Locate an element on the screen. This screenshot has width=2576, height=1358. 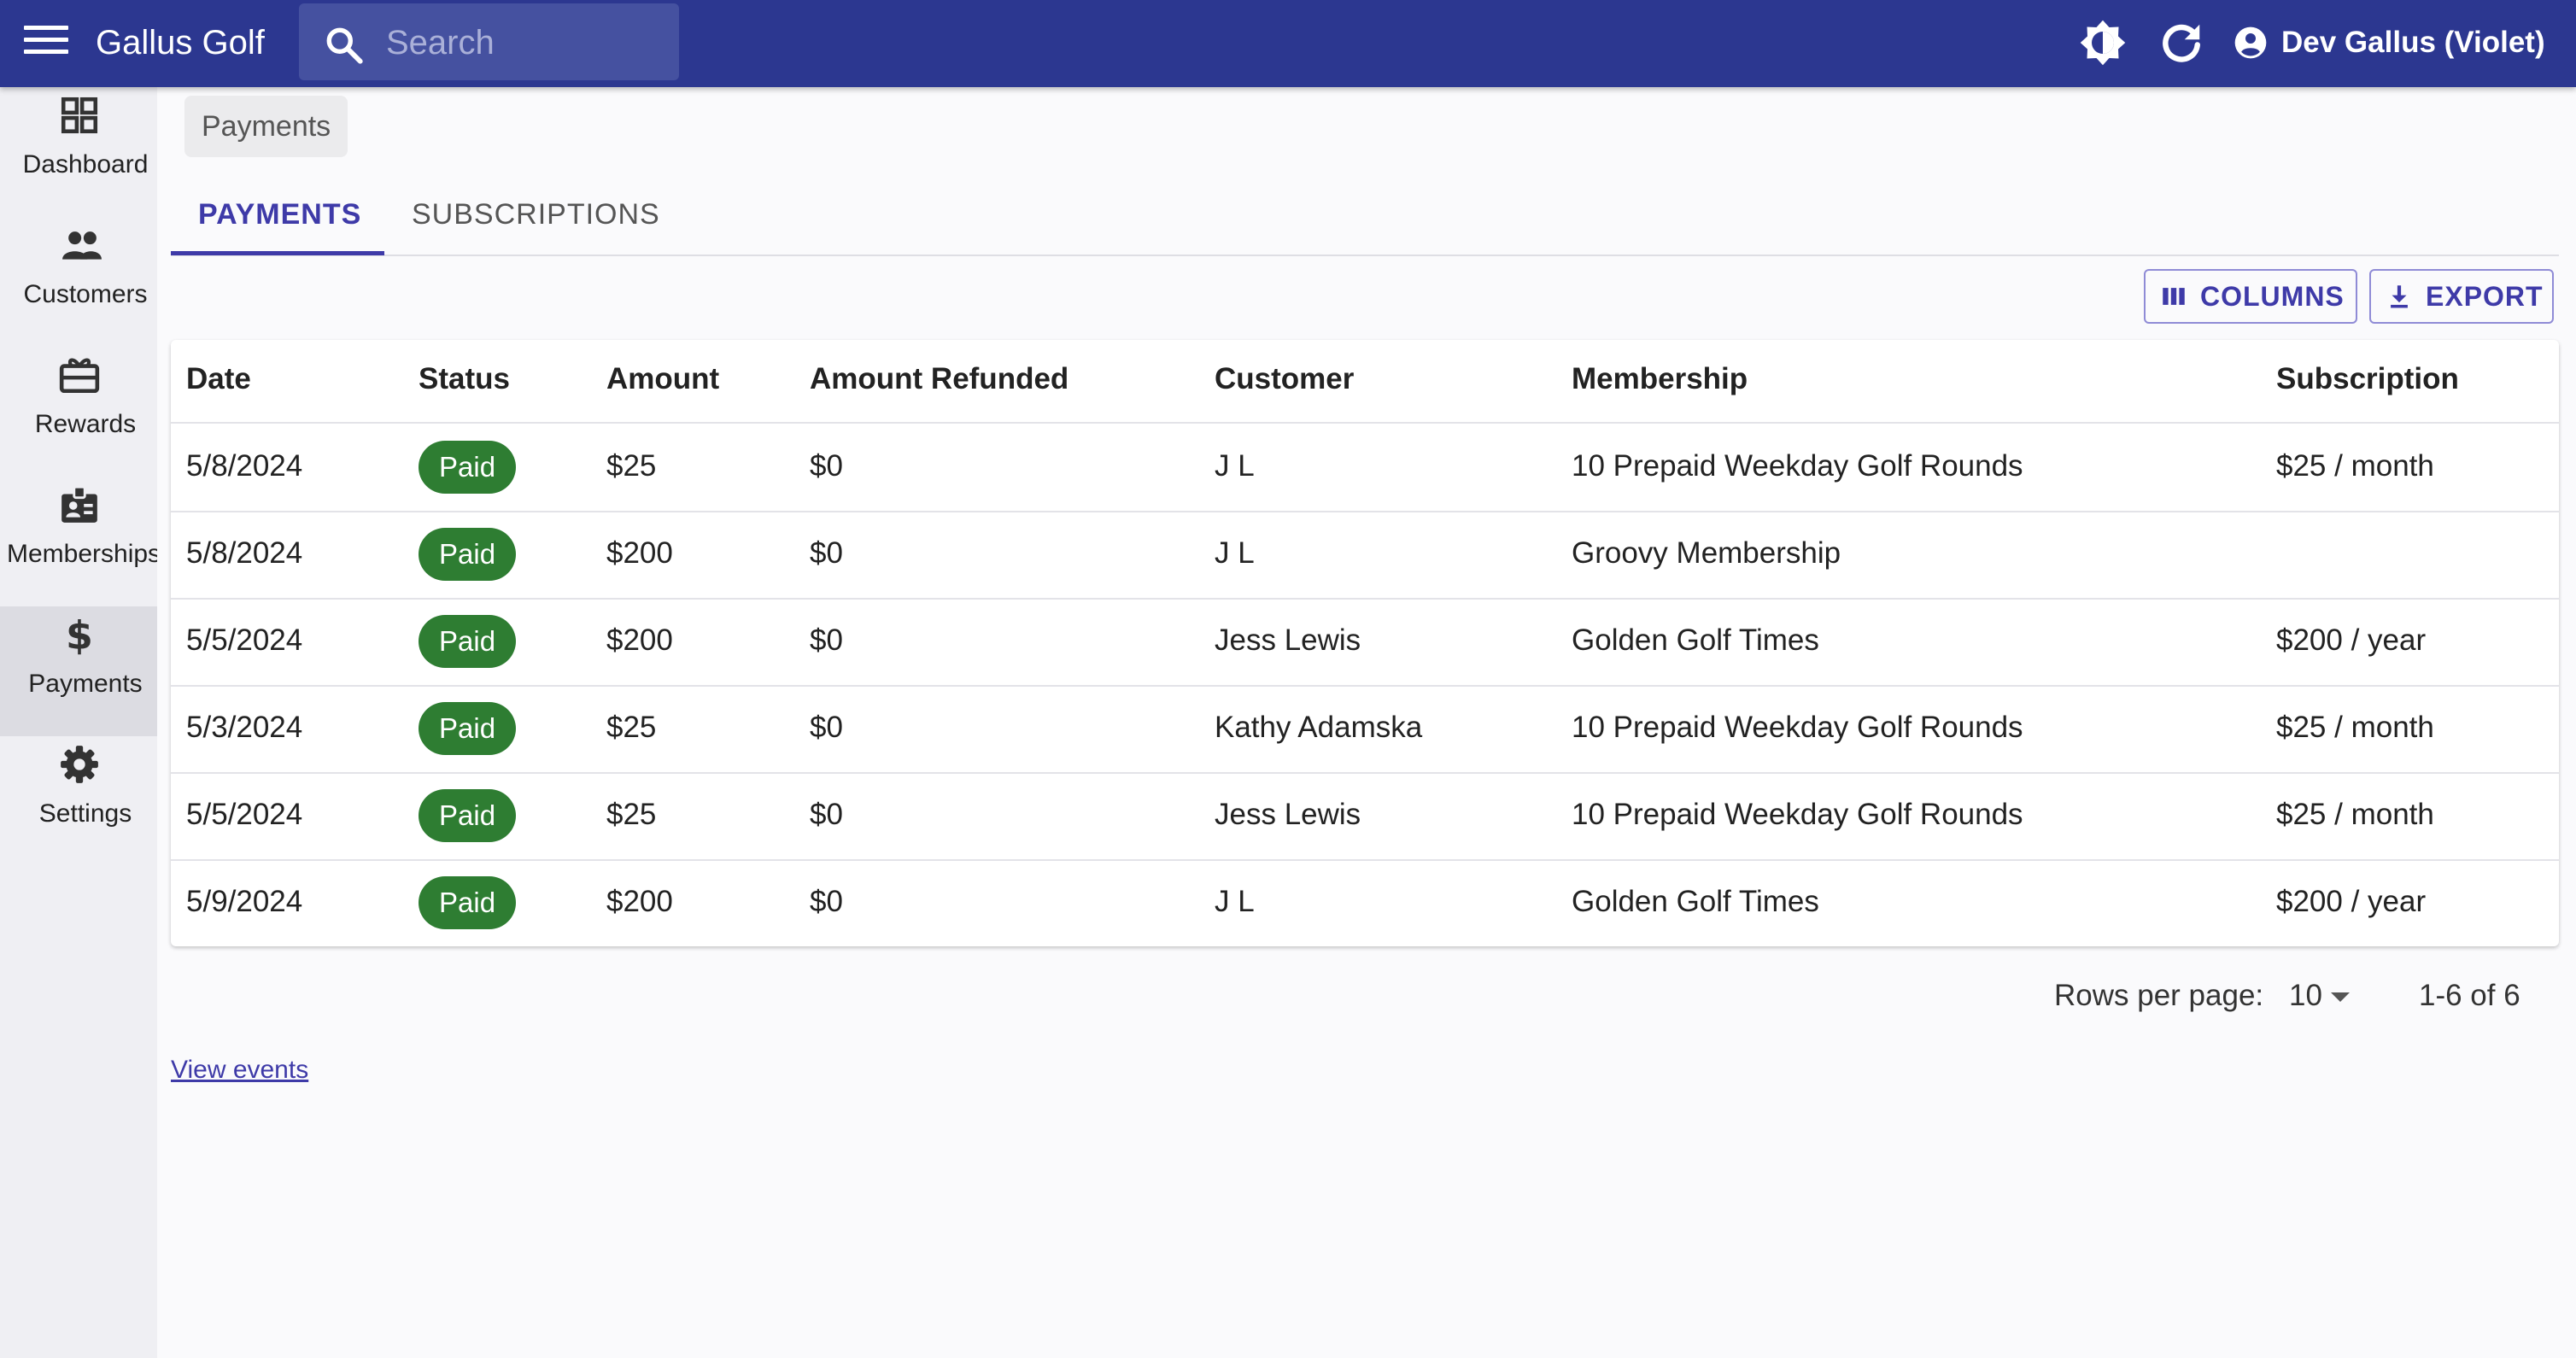
sidebar-item-customers: Customers is located at coordinates (78, 282).